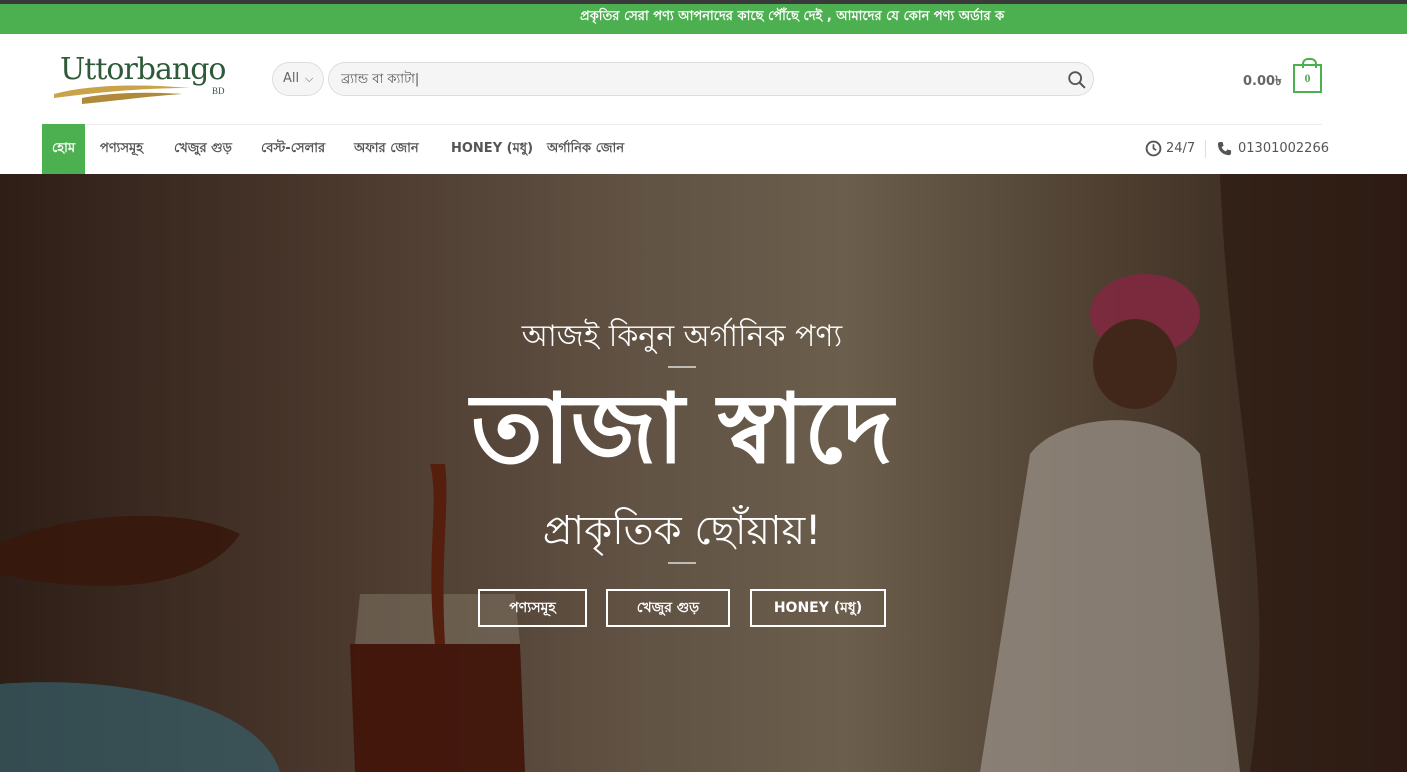  Describe the element at coordinates (492, 149) in the screenshot. I see `nav-item-honey: HONEY (মধু)` at that location.